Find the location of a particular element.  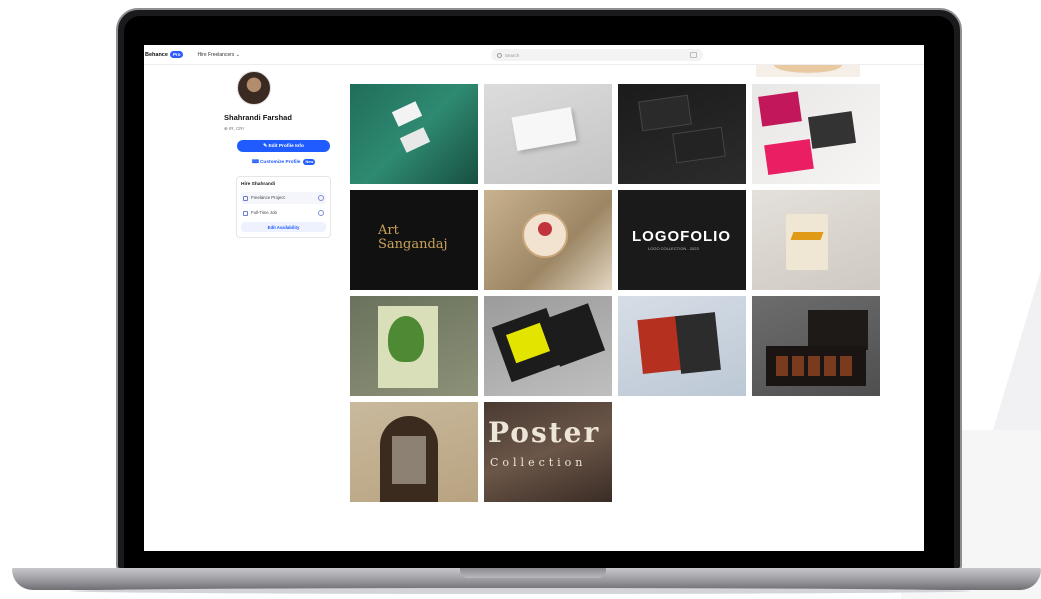

customize-label: ⌨ Customize Profile is located at coordinates (276, 162).